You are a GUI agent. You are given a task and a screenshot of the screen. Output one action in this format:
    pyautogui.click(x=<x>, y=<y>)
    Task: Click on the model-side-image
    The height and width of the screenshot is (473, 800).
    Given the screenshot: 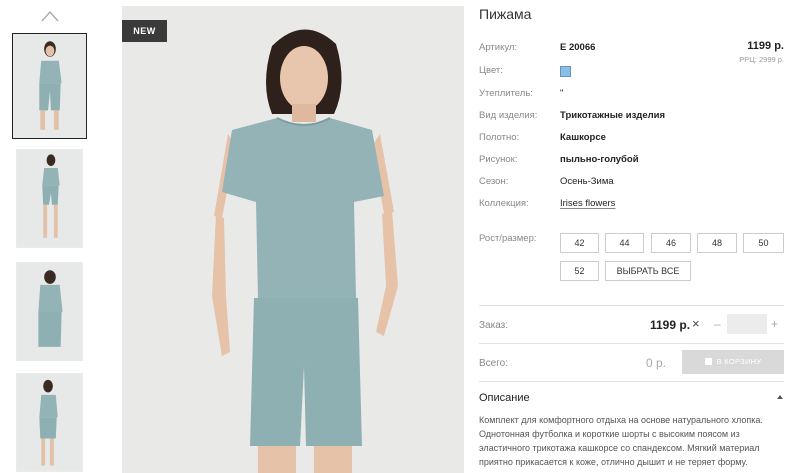 What is the action you would take?
    pyautogui.click(x=49, y=422)
    